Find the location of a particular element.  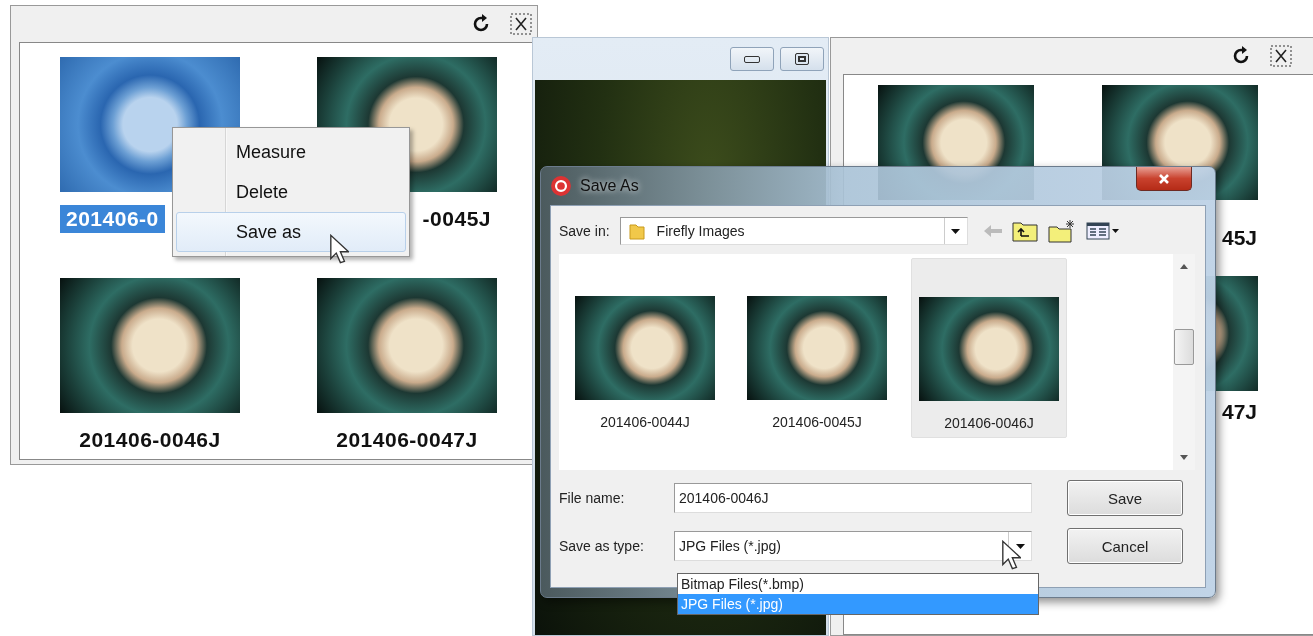

field-label: Save in: is located at coordinates (584, 231).